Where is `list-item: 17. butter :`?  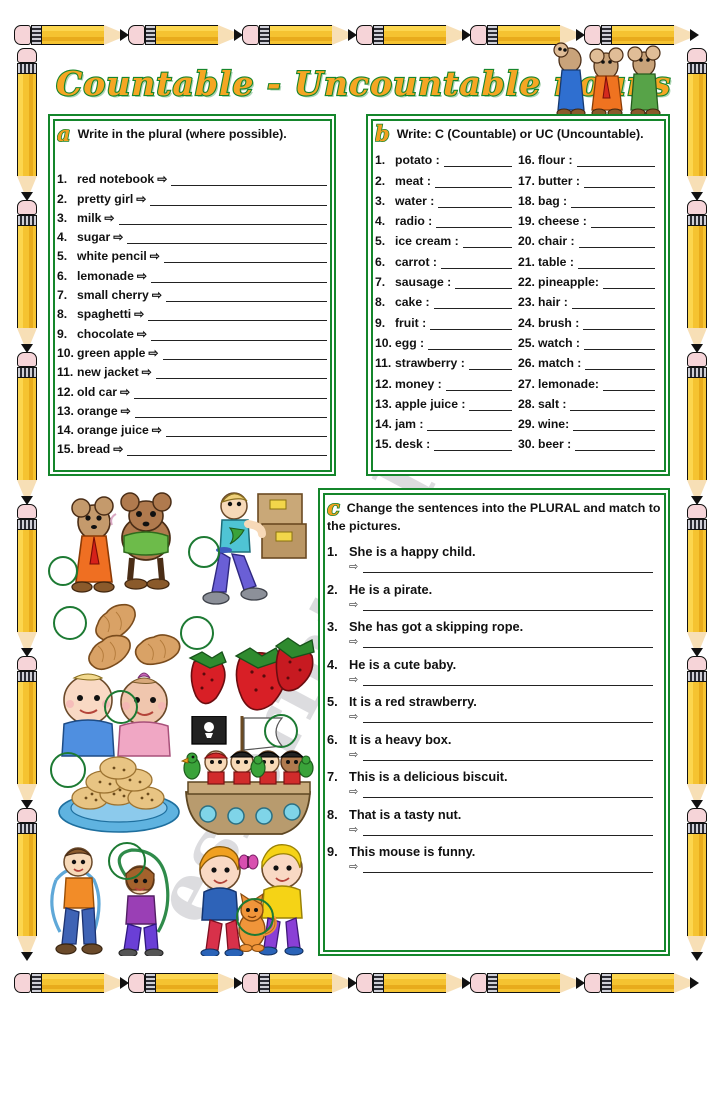 list-item: 17. butter : is located at coordinates (589, 177).